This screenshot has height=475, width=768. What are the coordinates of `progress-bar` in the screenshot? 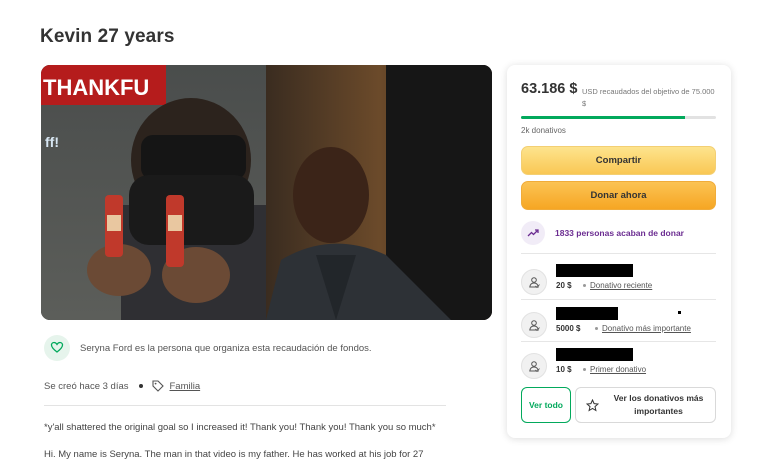 It's located at (618, 117).